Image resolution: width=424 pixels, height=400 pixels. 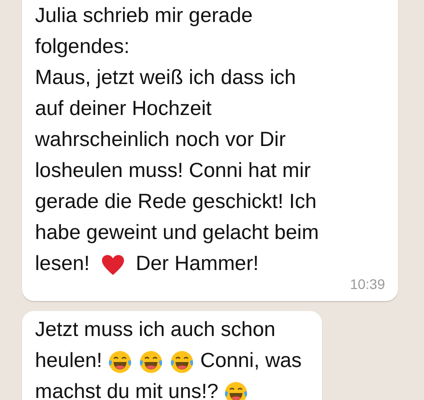 I want to click on message-text: machst du mit uns!?, so click(x=126, y=389).